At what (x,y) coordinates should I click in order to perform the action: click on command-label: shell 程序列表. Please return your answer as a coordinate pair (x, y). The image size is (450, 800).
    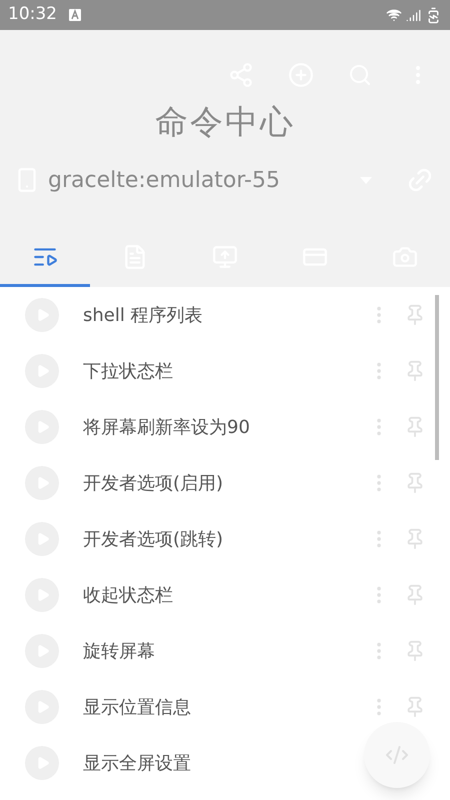
    Looking at the image, I should click on (143, 316).